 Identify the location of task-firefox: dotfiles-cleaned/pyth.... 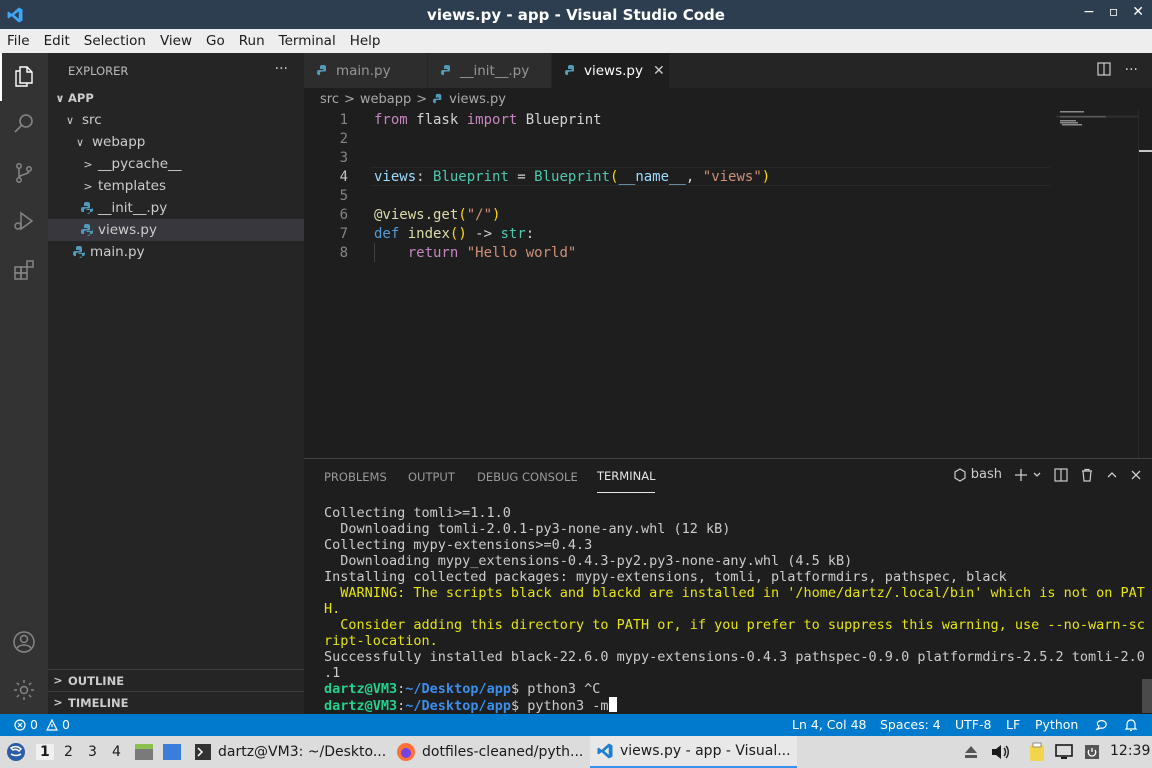
(489, 752).